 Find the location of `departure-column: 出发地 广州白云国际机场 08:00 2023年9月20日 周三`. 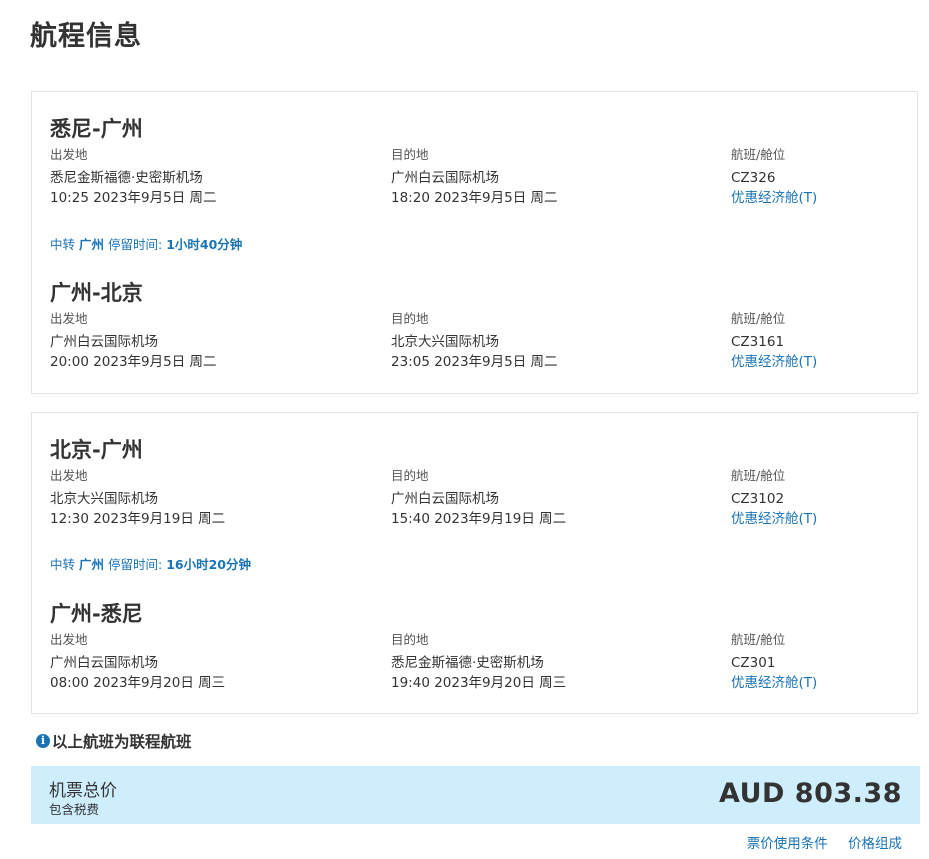

departure-column: 出发地 广州白云国际机场 08:00 2023年9月20日 周三 is located at coordinates (137, 663).